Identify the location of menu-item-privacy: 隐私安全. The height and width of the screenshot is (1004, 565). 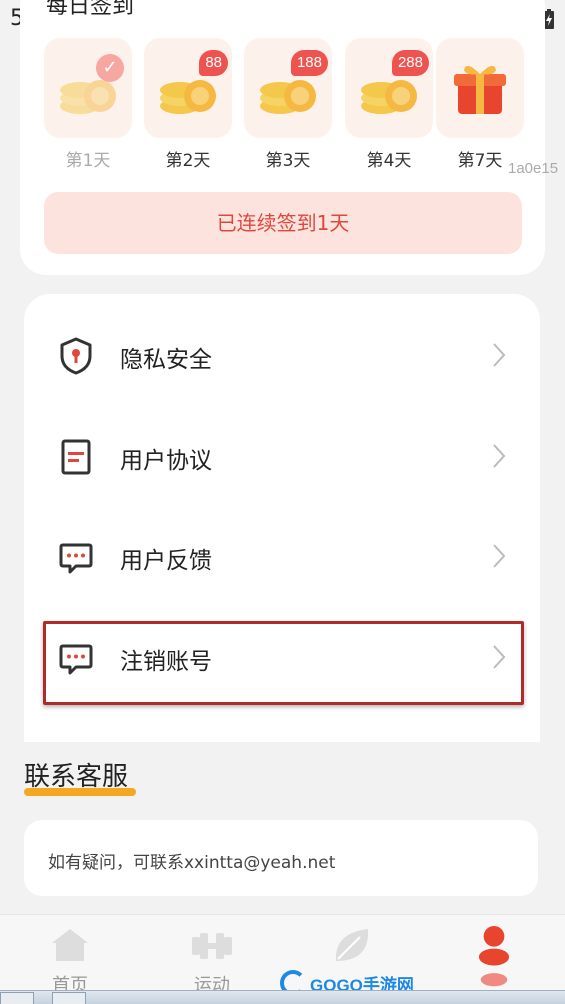
(282, 356).